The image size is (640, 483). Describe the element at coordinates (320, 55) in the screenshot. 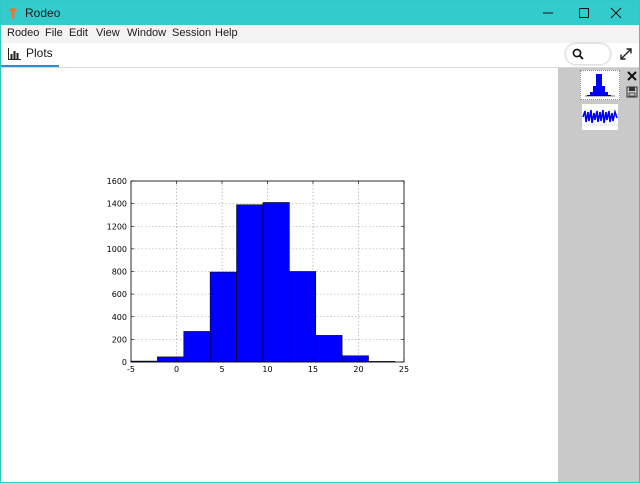

I see `plots-tab-bar: Plots` at that location.